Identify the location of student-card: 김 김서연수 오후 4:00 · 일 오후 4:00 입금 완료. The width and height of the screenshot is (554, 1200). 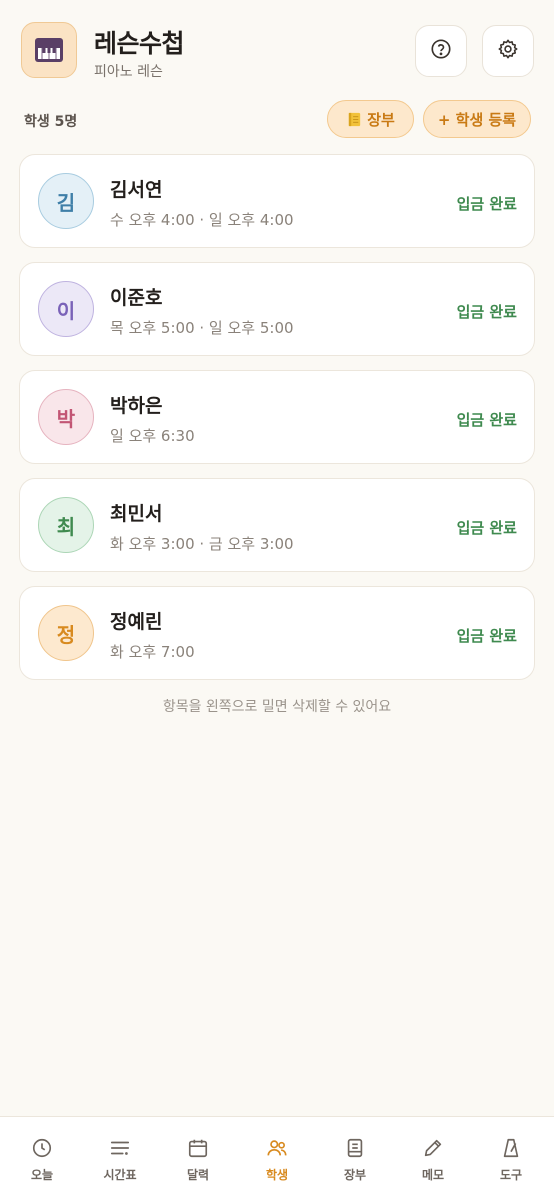
(277, 201).